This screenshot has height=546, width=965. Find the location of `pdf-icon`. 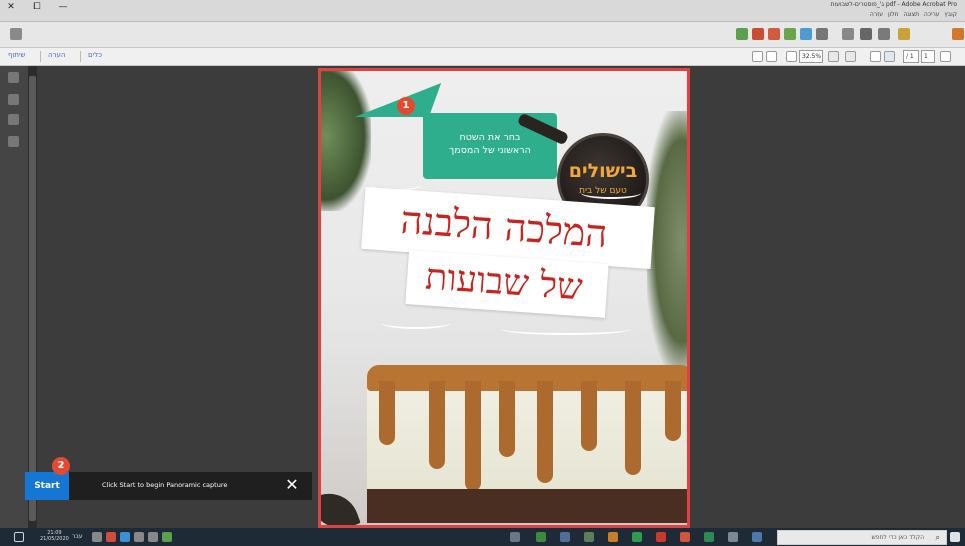

pdf-icon is located at coordinates (758, 34).